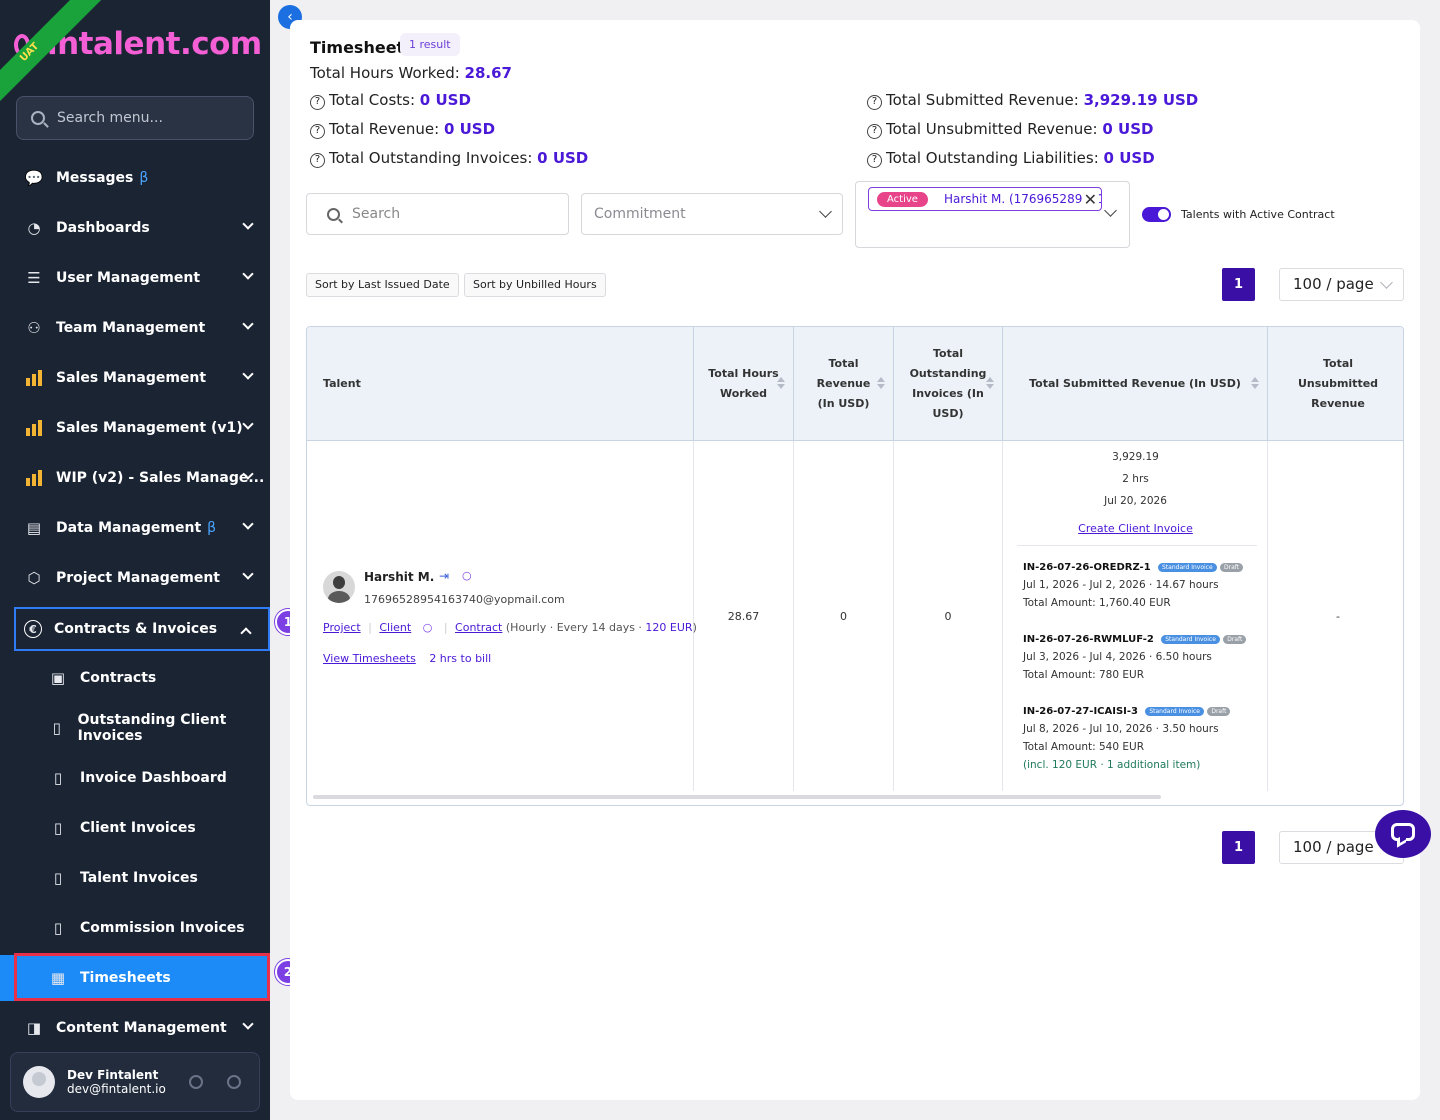  Describe the element at coordinates (395, 627) in the screenshot. I see `client-link: Client` at that location.